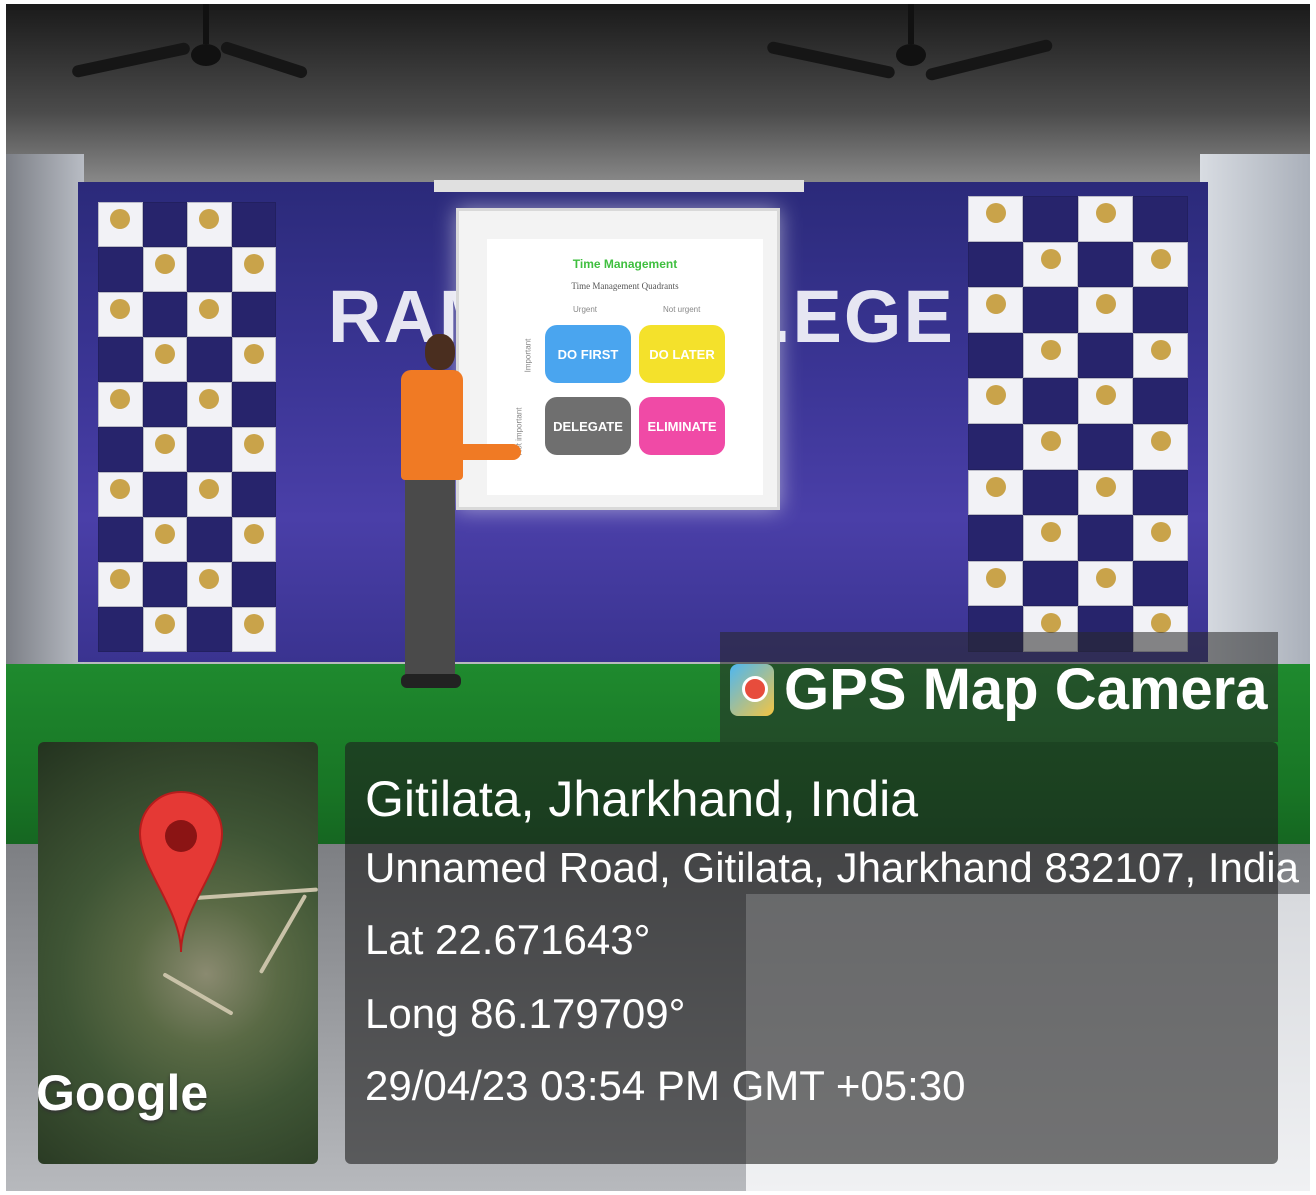 Image resolution: width=1316 pixels, height=1195 pixels. I want to click on gps-map-camera-logo-icon, so click(752, 690).